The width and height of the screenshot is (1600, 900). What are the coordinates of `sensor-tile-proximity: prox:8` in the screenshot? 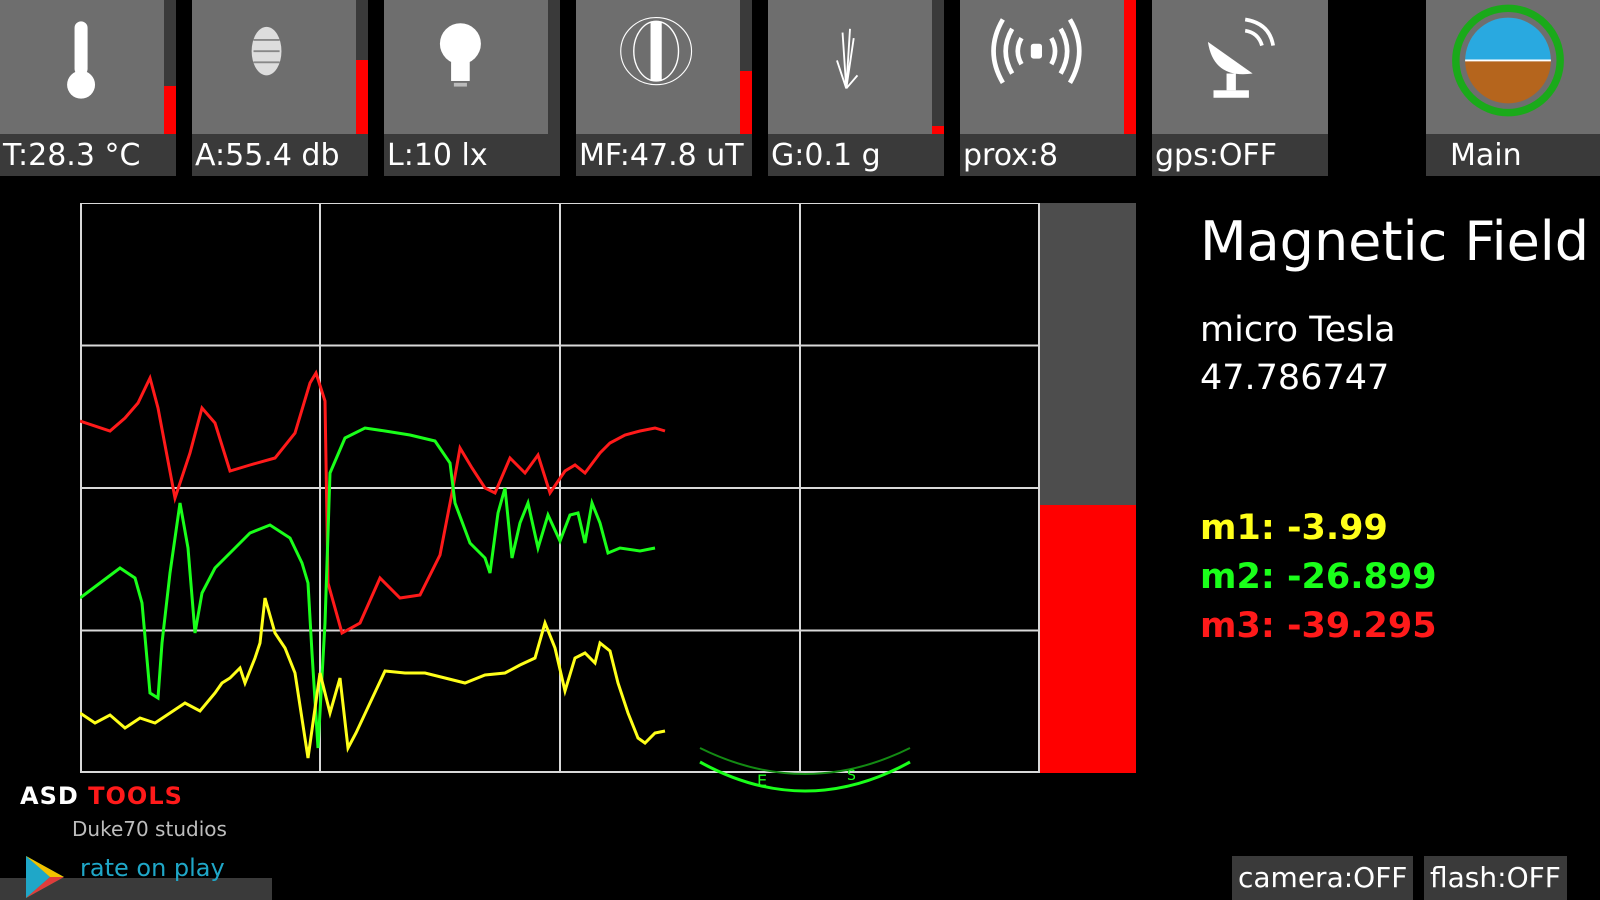 It's located at (1048, 88).